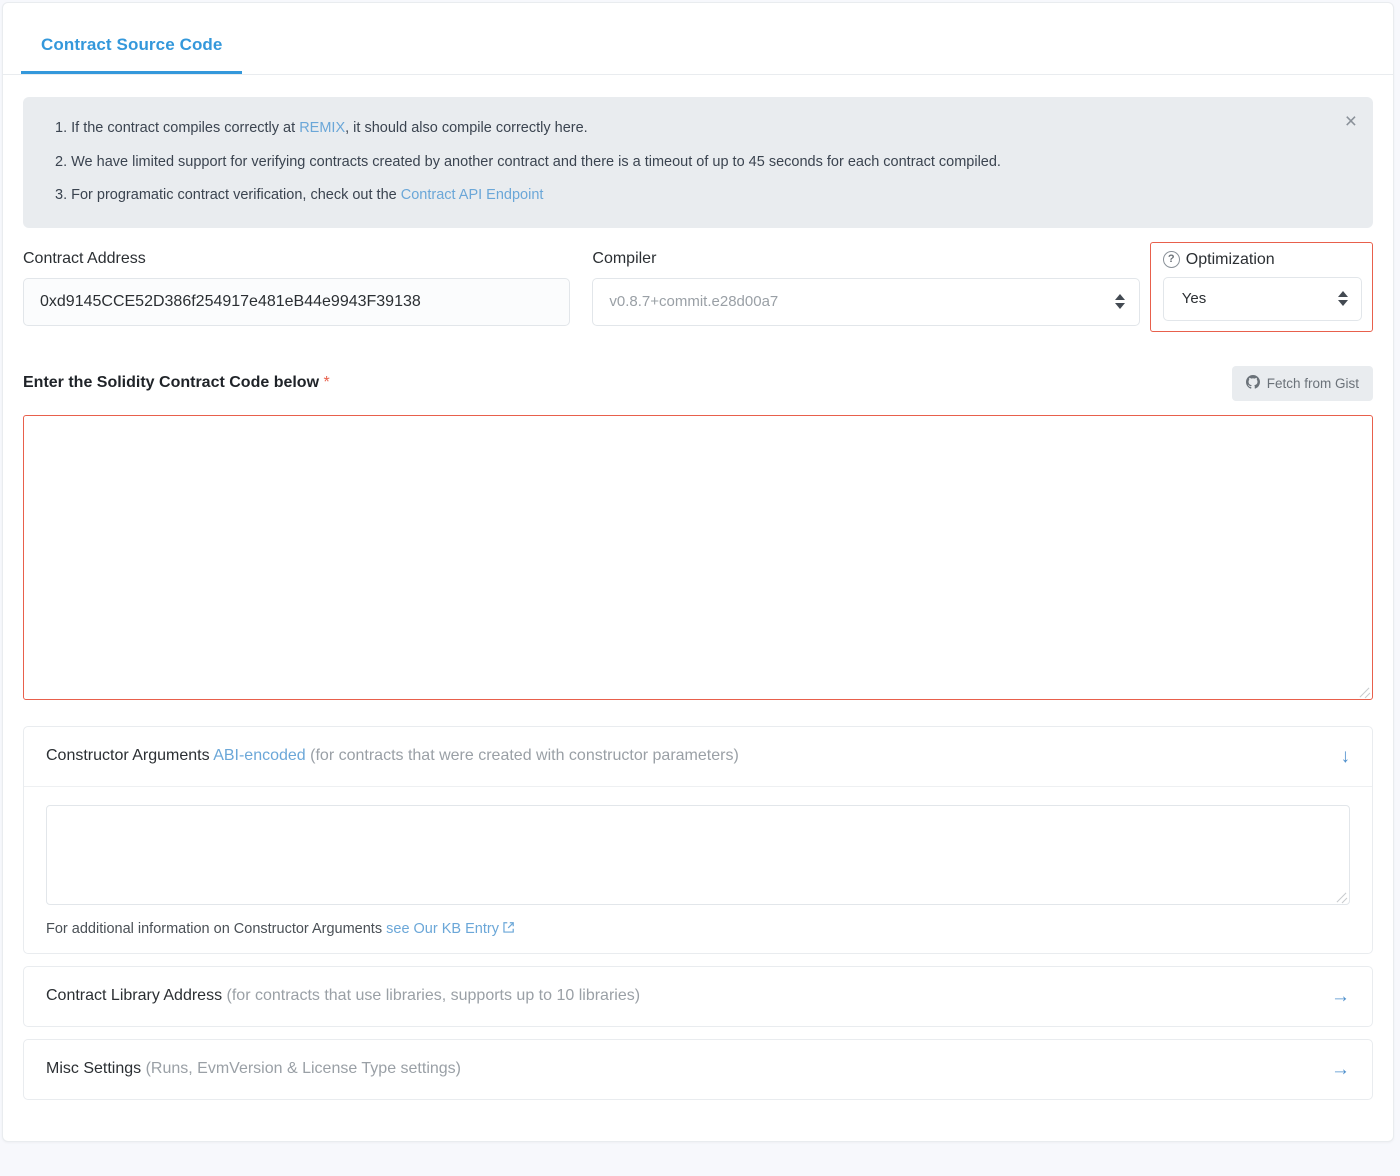 Image resolution: width=1400 pixels, height=1176 pixels. I want to click on notice-line-1-pre: If the contract compiles correctly at, so click(185, 128).